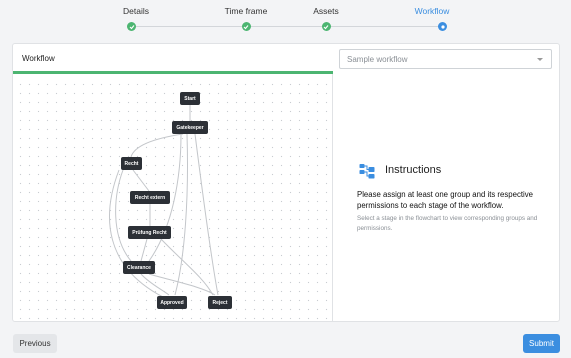 Image resolution: width=571 pixels, height=358 pixels. I want to click on chevron-down-icon, so click(540, 59).